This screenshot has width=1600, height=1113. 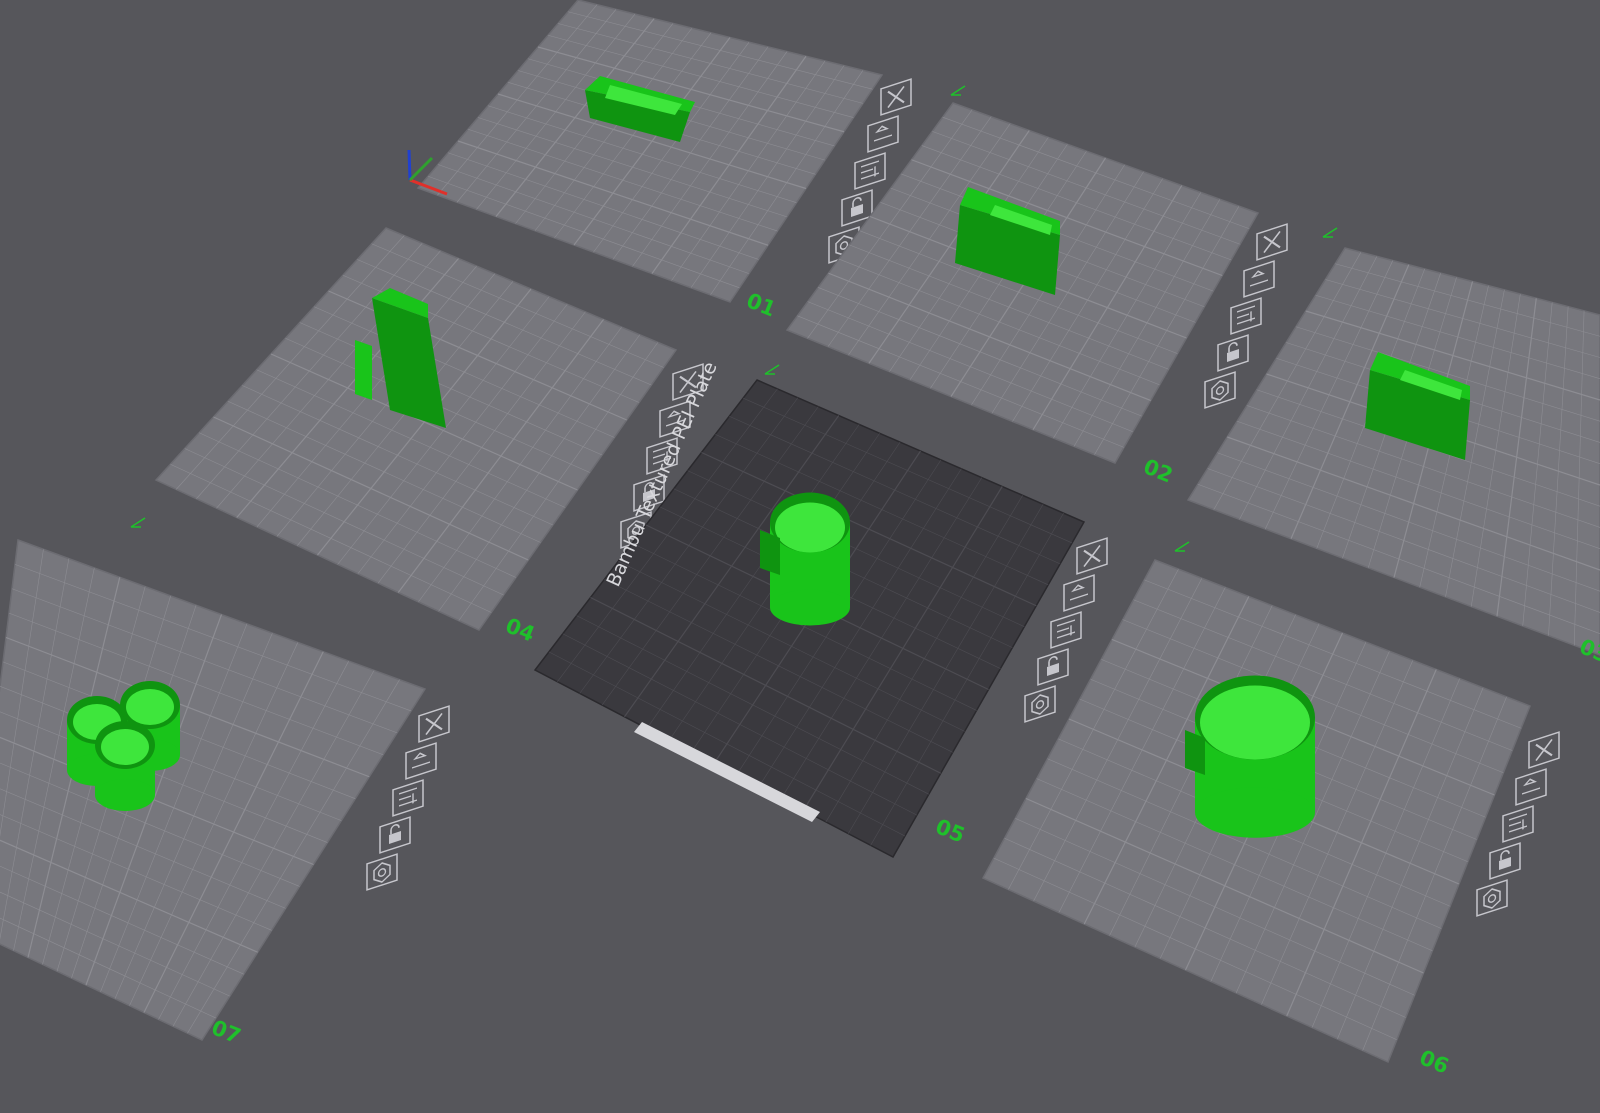 I want to click on plate-number-05: 05, so click(x=950, y=830).